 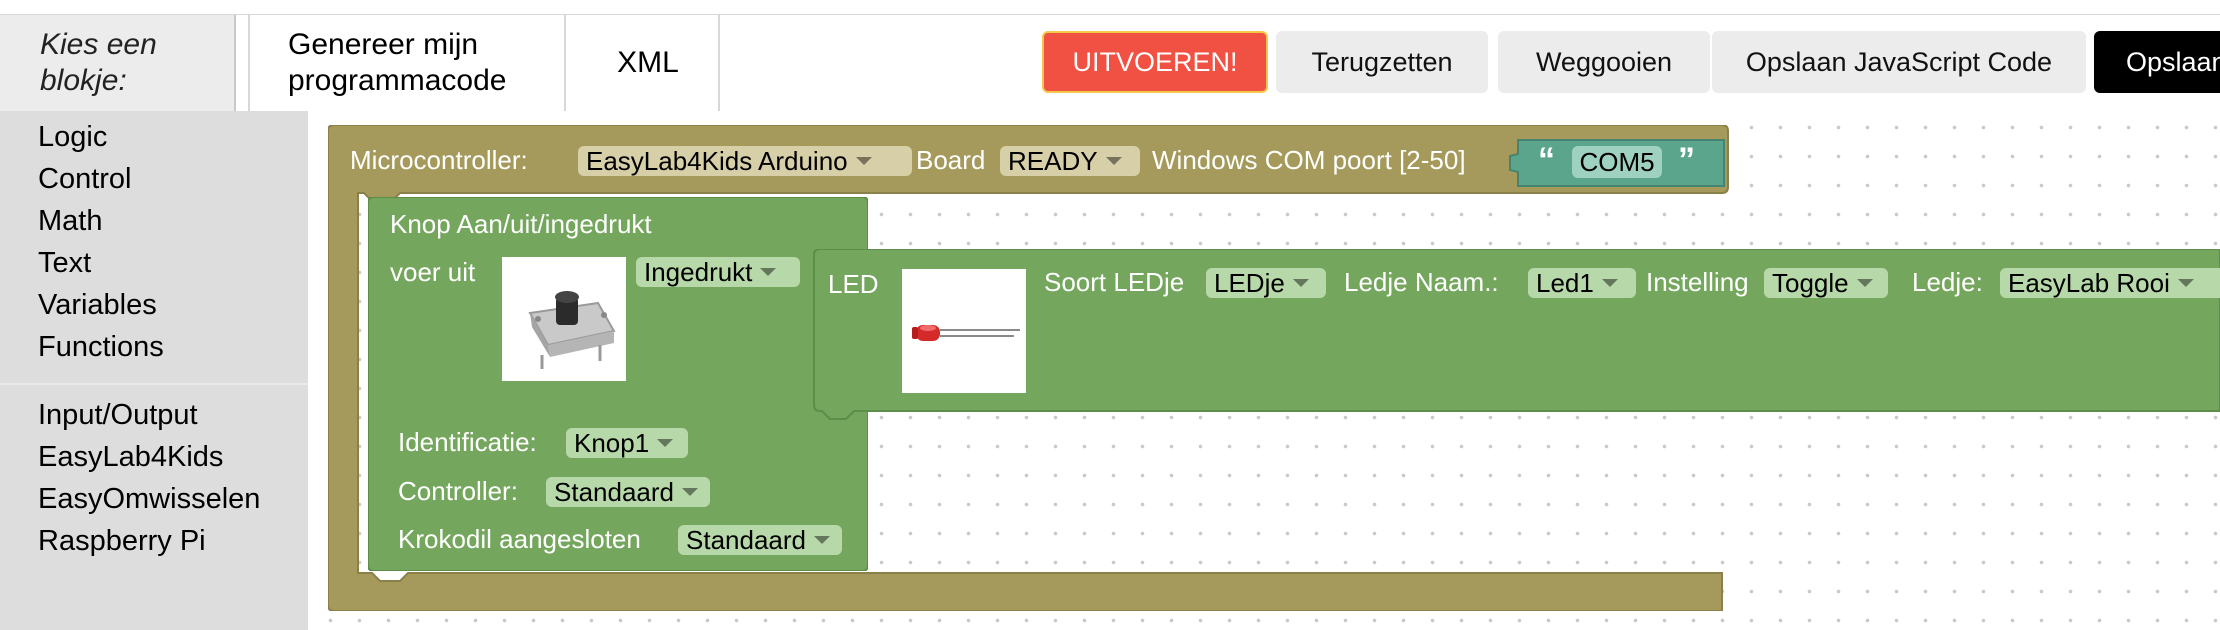 I want to click on alligator-clip-value: Standaard, so click(x=746, y=539).